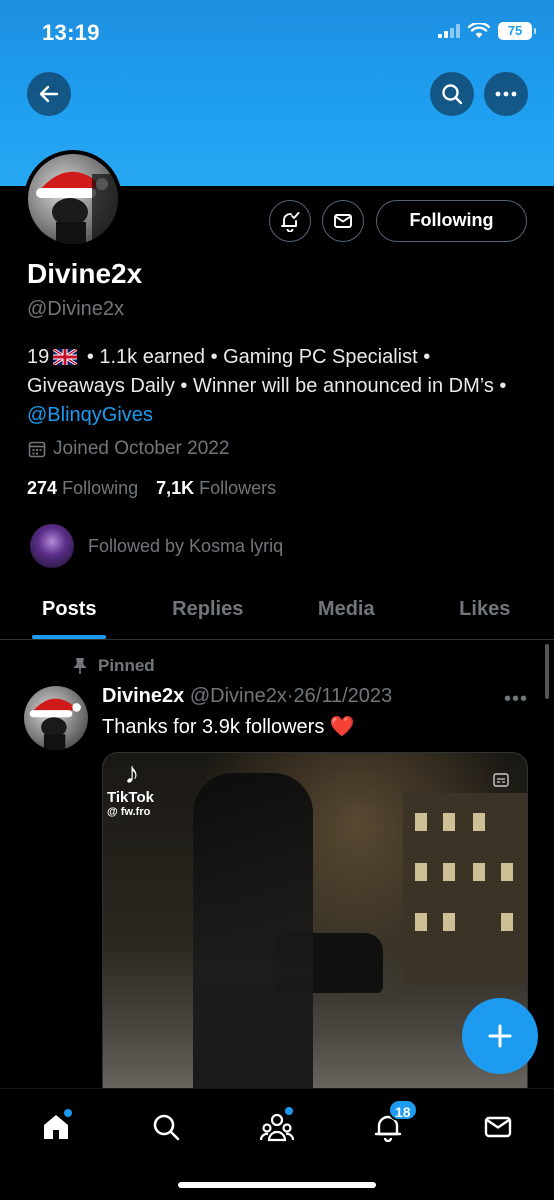  What do you see at coordinates (277, 31) in the screenshot?
I see `status-bar: 13:19 75` at bounding box center [277, 31].